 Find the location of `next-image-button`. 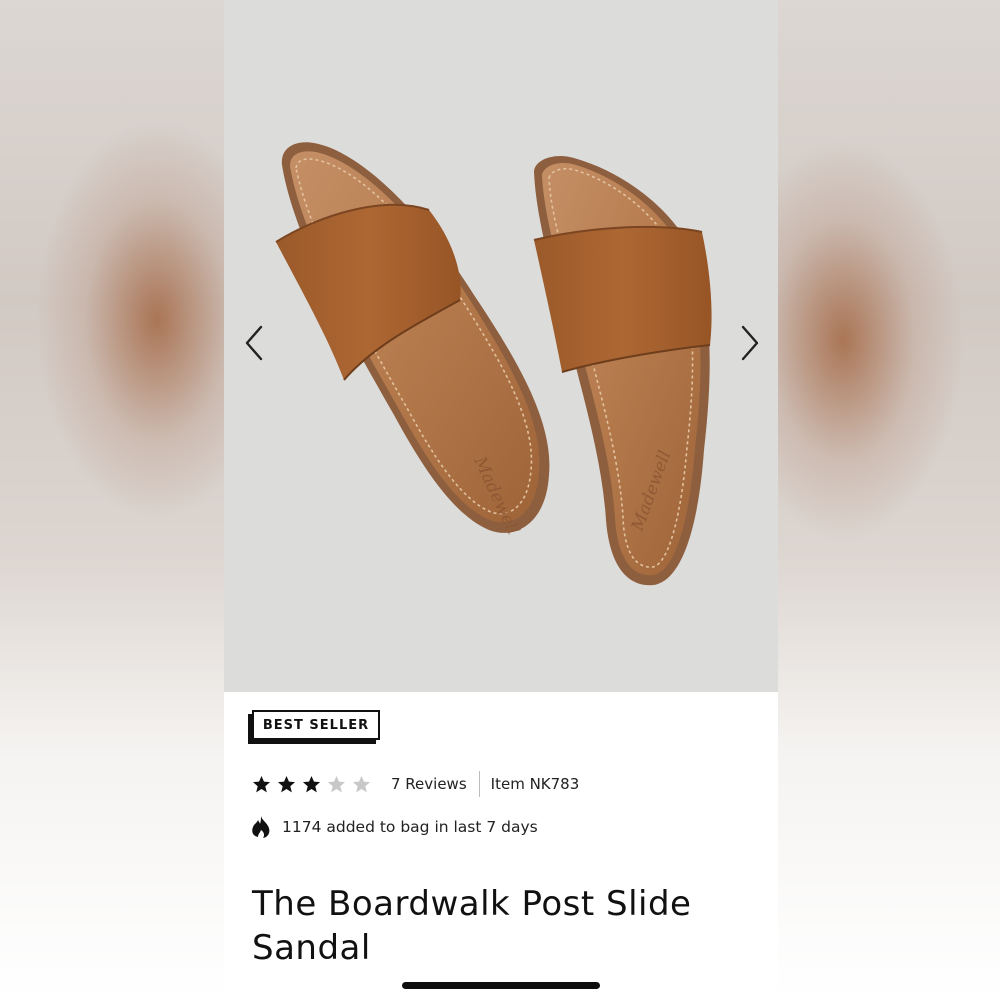

next-image-button is located at coordinates (750, 343).